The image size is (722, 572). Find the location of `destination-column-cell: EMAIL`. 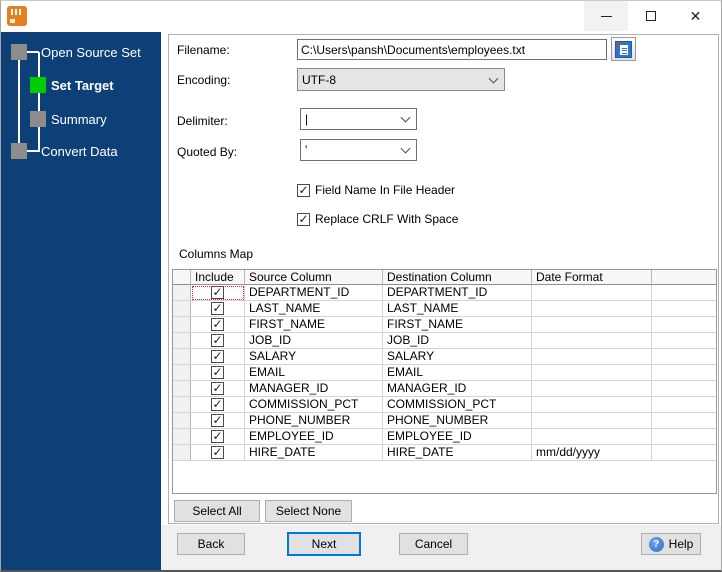

destination-column-cell: EMAIL is located at coordinates (457, 373).